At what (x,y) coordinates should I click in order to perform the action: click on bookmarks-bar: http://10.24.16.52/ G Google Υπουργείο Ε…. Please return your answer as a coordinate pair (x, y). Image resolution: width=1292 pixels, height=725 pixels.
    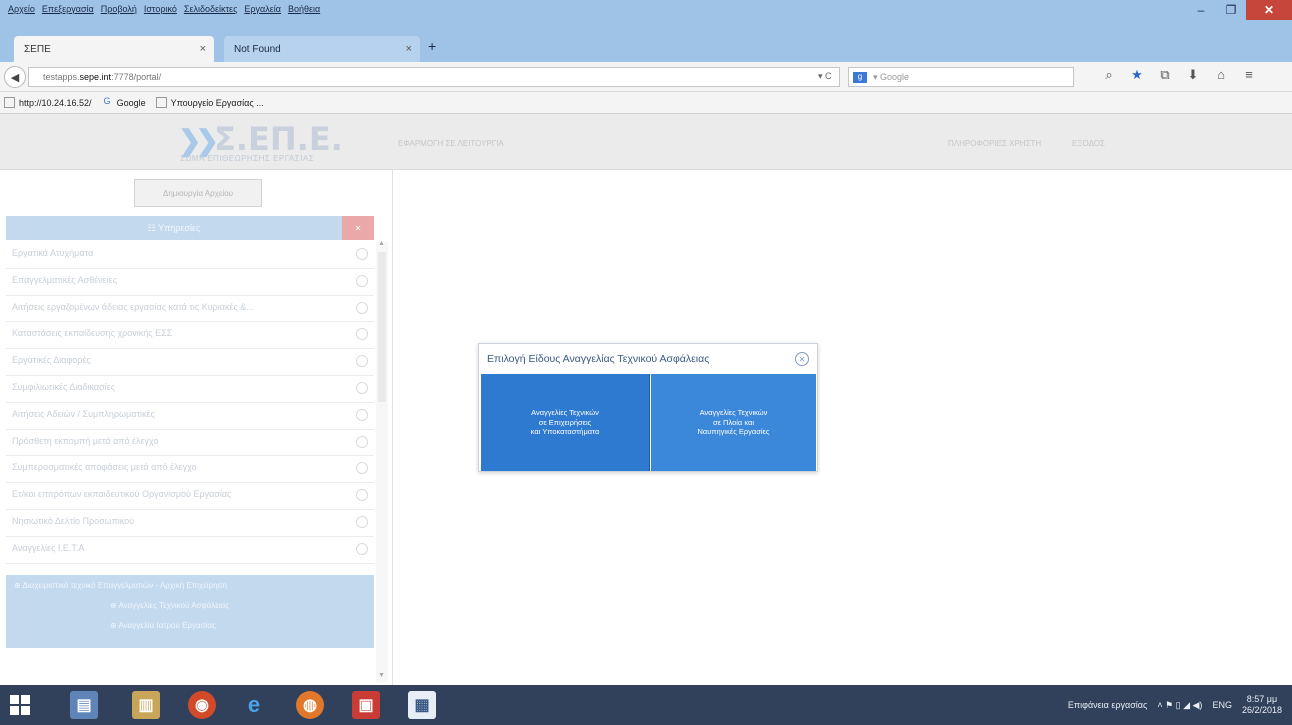
    Looking at the image, I should click on (646, 103).